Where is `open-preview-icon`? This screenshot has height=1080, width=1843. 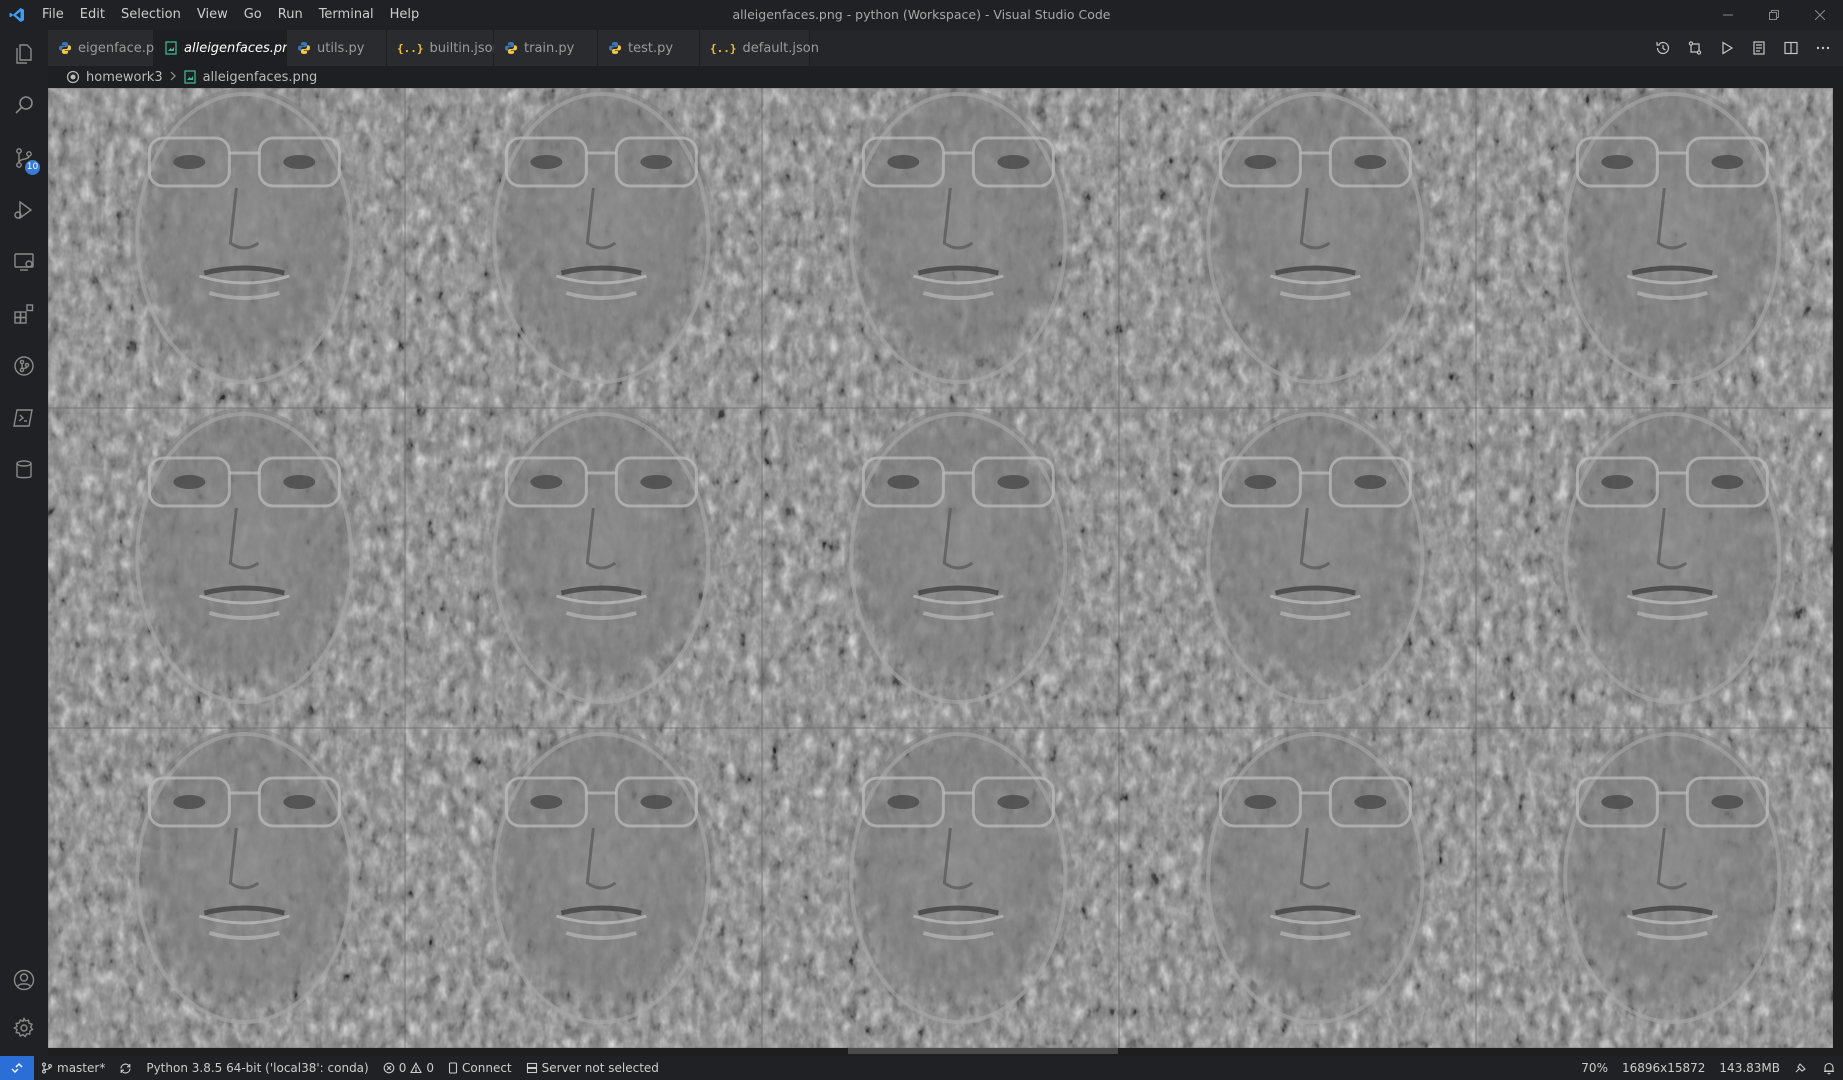 open-preview-icon is located at coordinates (1759, 48).